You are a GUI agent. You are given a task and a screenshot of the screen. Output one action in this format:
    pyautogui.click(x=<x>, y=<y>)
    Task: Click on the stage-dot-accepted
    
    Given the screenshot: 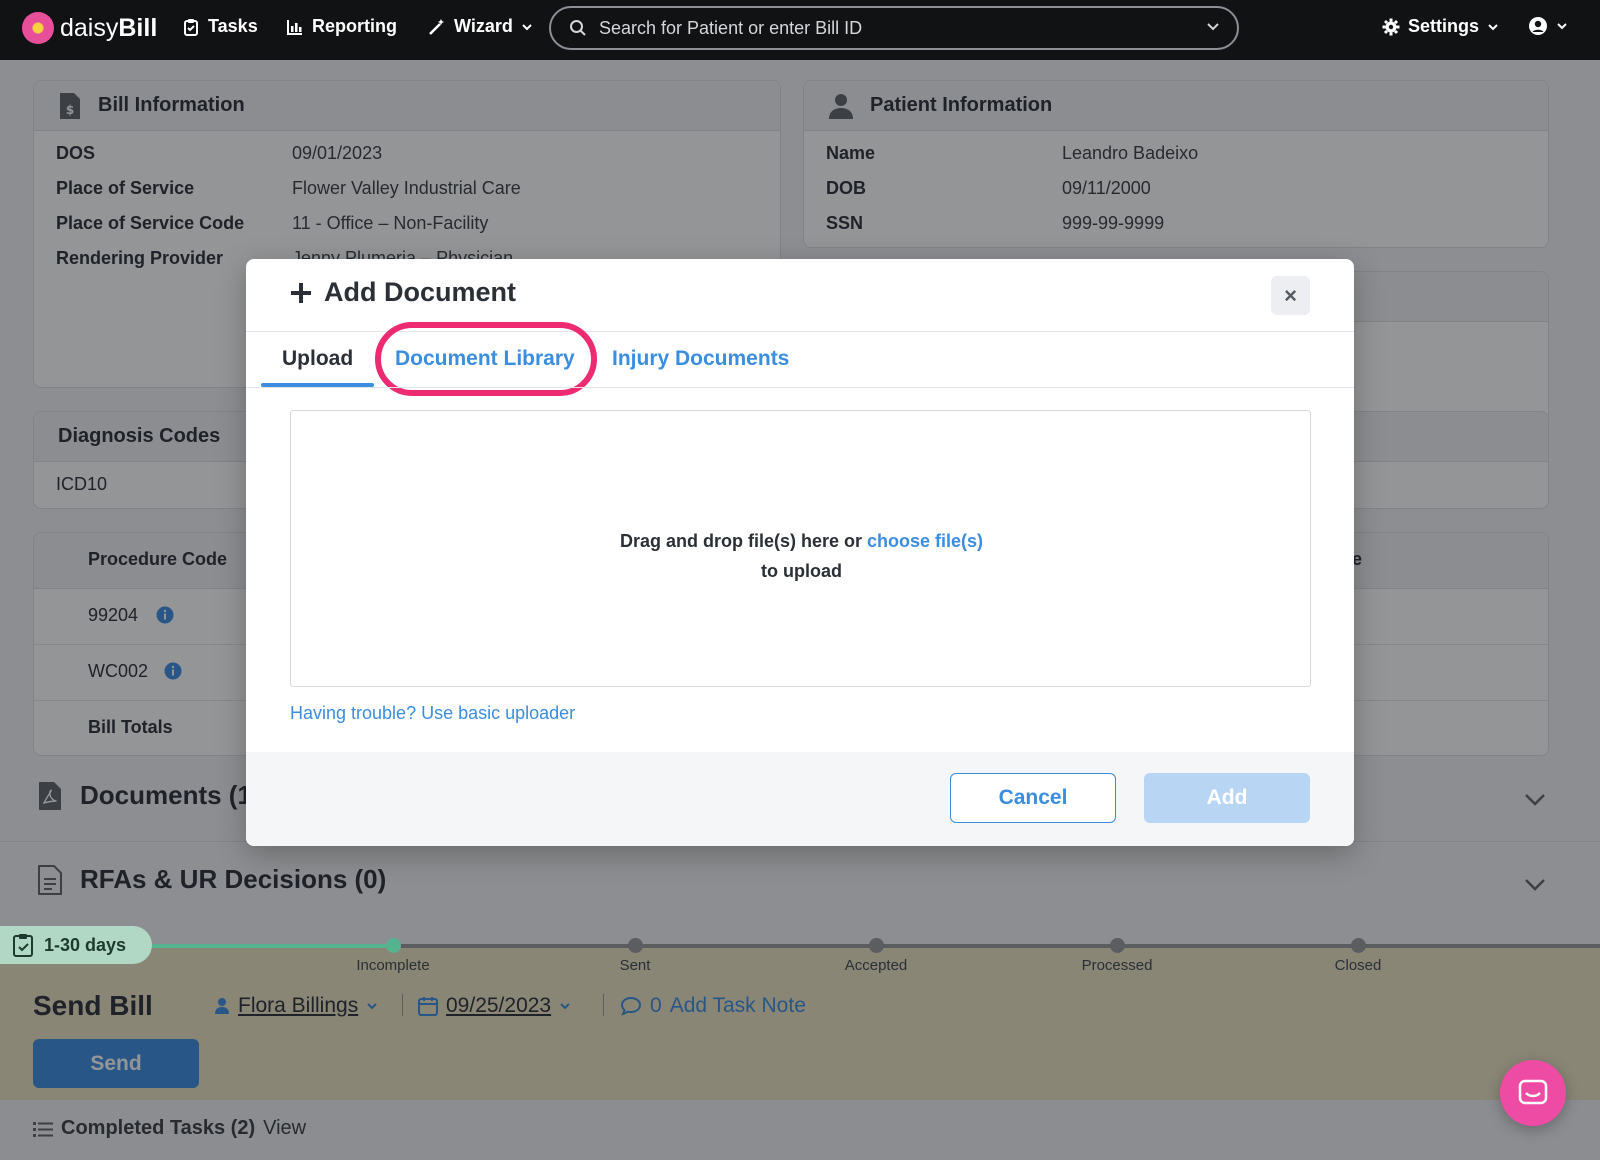 What is the action you would take?
    pyautogui.click(x=876, y=945)
    